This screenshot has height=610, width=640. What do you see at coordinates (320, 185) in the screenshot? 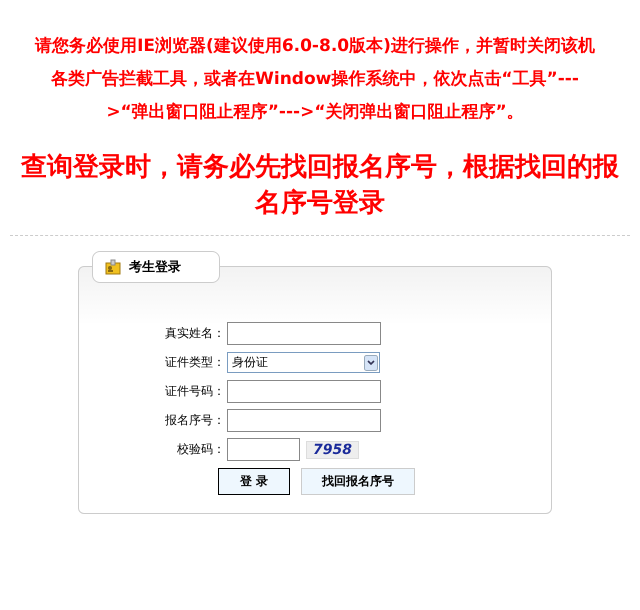
I see `headline: 查询登录时，请务必先找回报名序号，根据找回的报名序号登录` at bounding box center [320, 185].